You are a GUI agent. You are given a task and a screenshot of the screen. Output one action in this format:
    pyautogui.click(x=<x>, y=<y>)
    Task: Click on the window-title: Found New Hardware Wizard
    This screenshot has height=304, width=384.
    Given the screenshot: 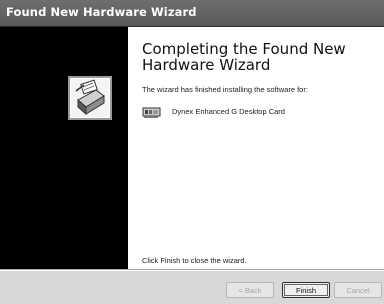 What is the action you would take?
    pyautogui.click(x=101, y=12)
    